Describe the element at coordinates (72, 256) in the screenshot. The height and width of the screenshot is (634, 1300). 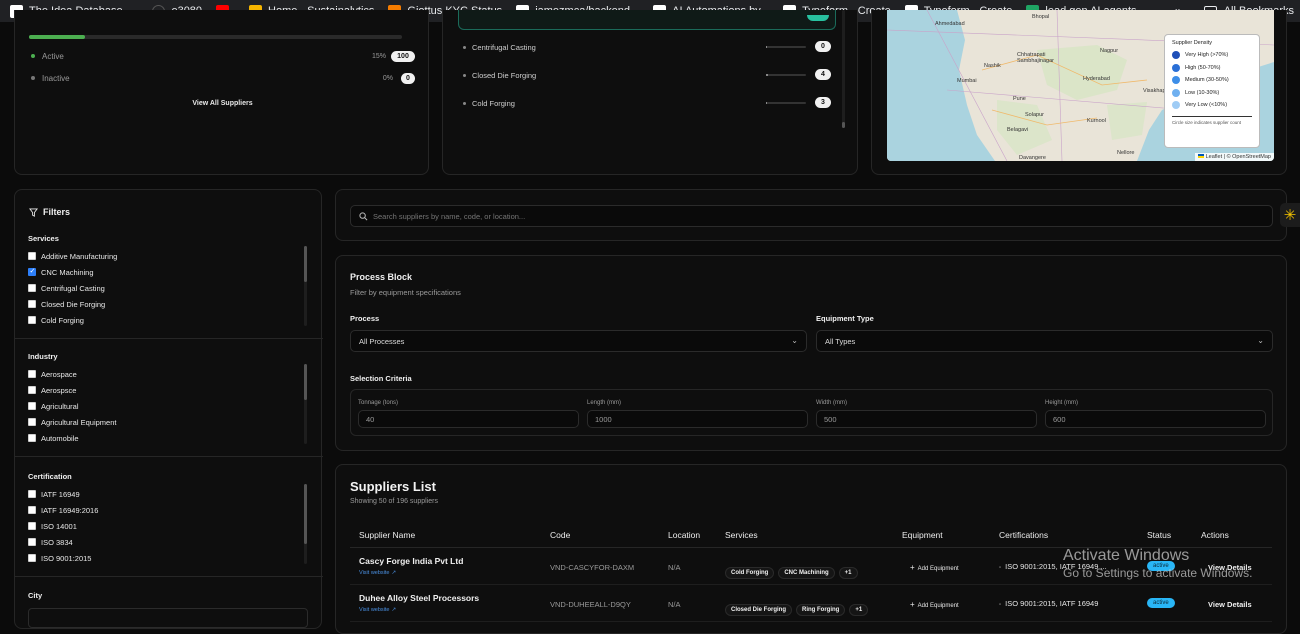
I see `filter-option: Additive Manufacturing` at that location.